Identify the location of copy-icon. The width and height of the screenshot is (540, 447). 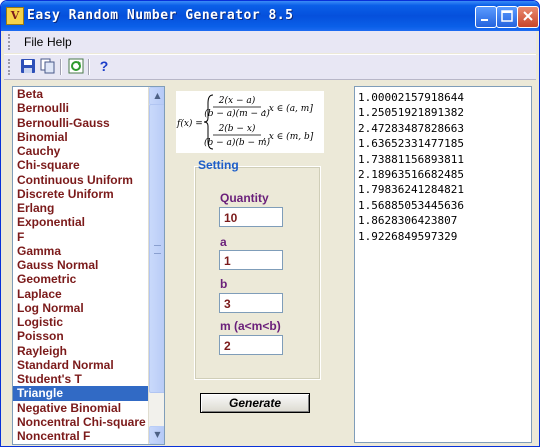
(47, 66).